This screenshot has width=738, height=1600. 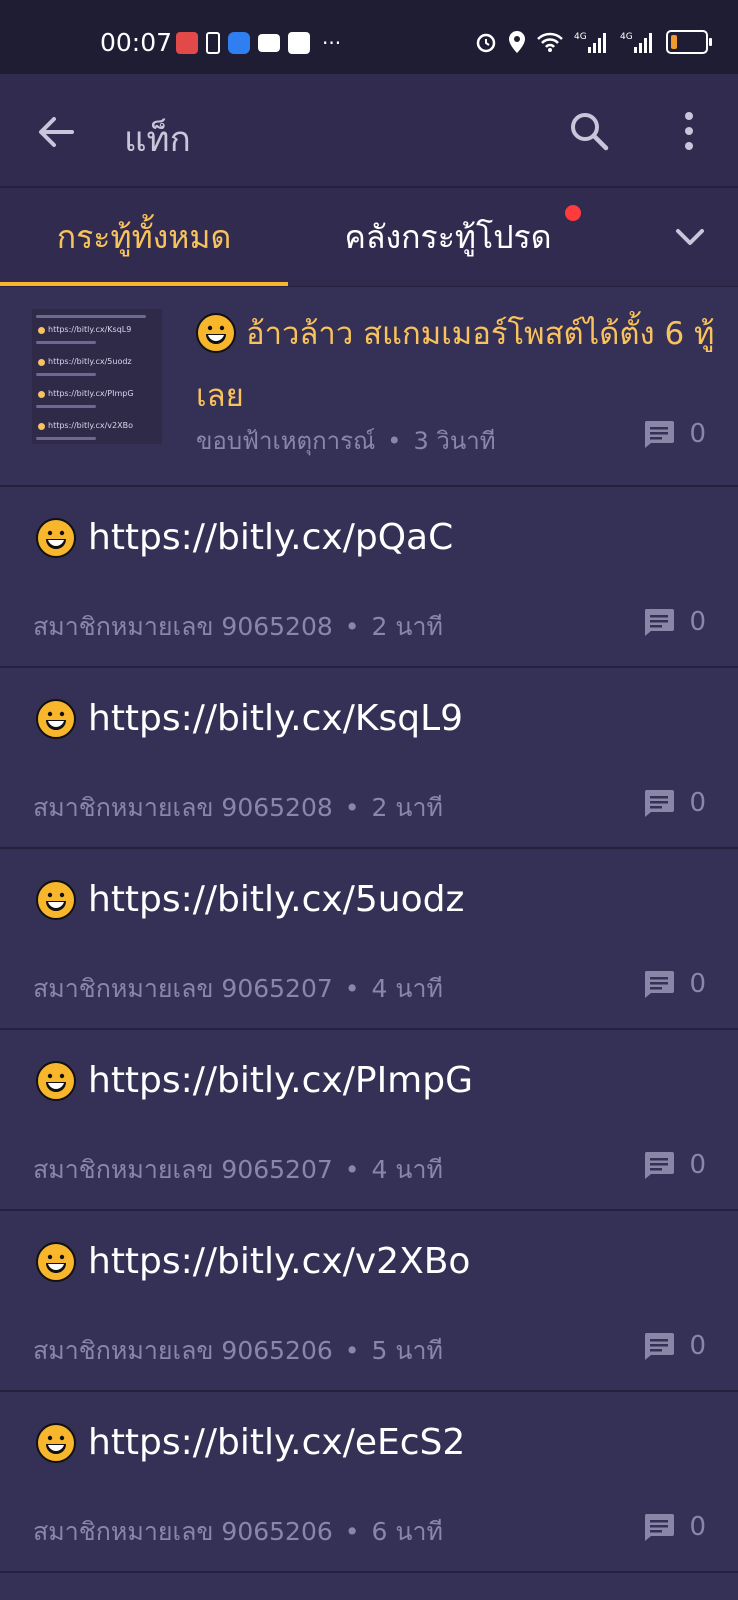 What do you see at coordinates (276, 718) in the screenshot?
I see `post-title-text: https://bitly.cx/KsqL9` at bounding box center [276, 718].